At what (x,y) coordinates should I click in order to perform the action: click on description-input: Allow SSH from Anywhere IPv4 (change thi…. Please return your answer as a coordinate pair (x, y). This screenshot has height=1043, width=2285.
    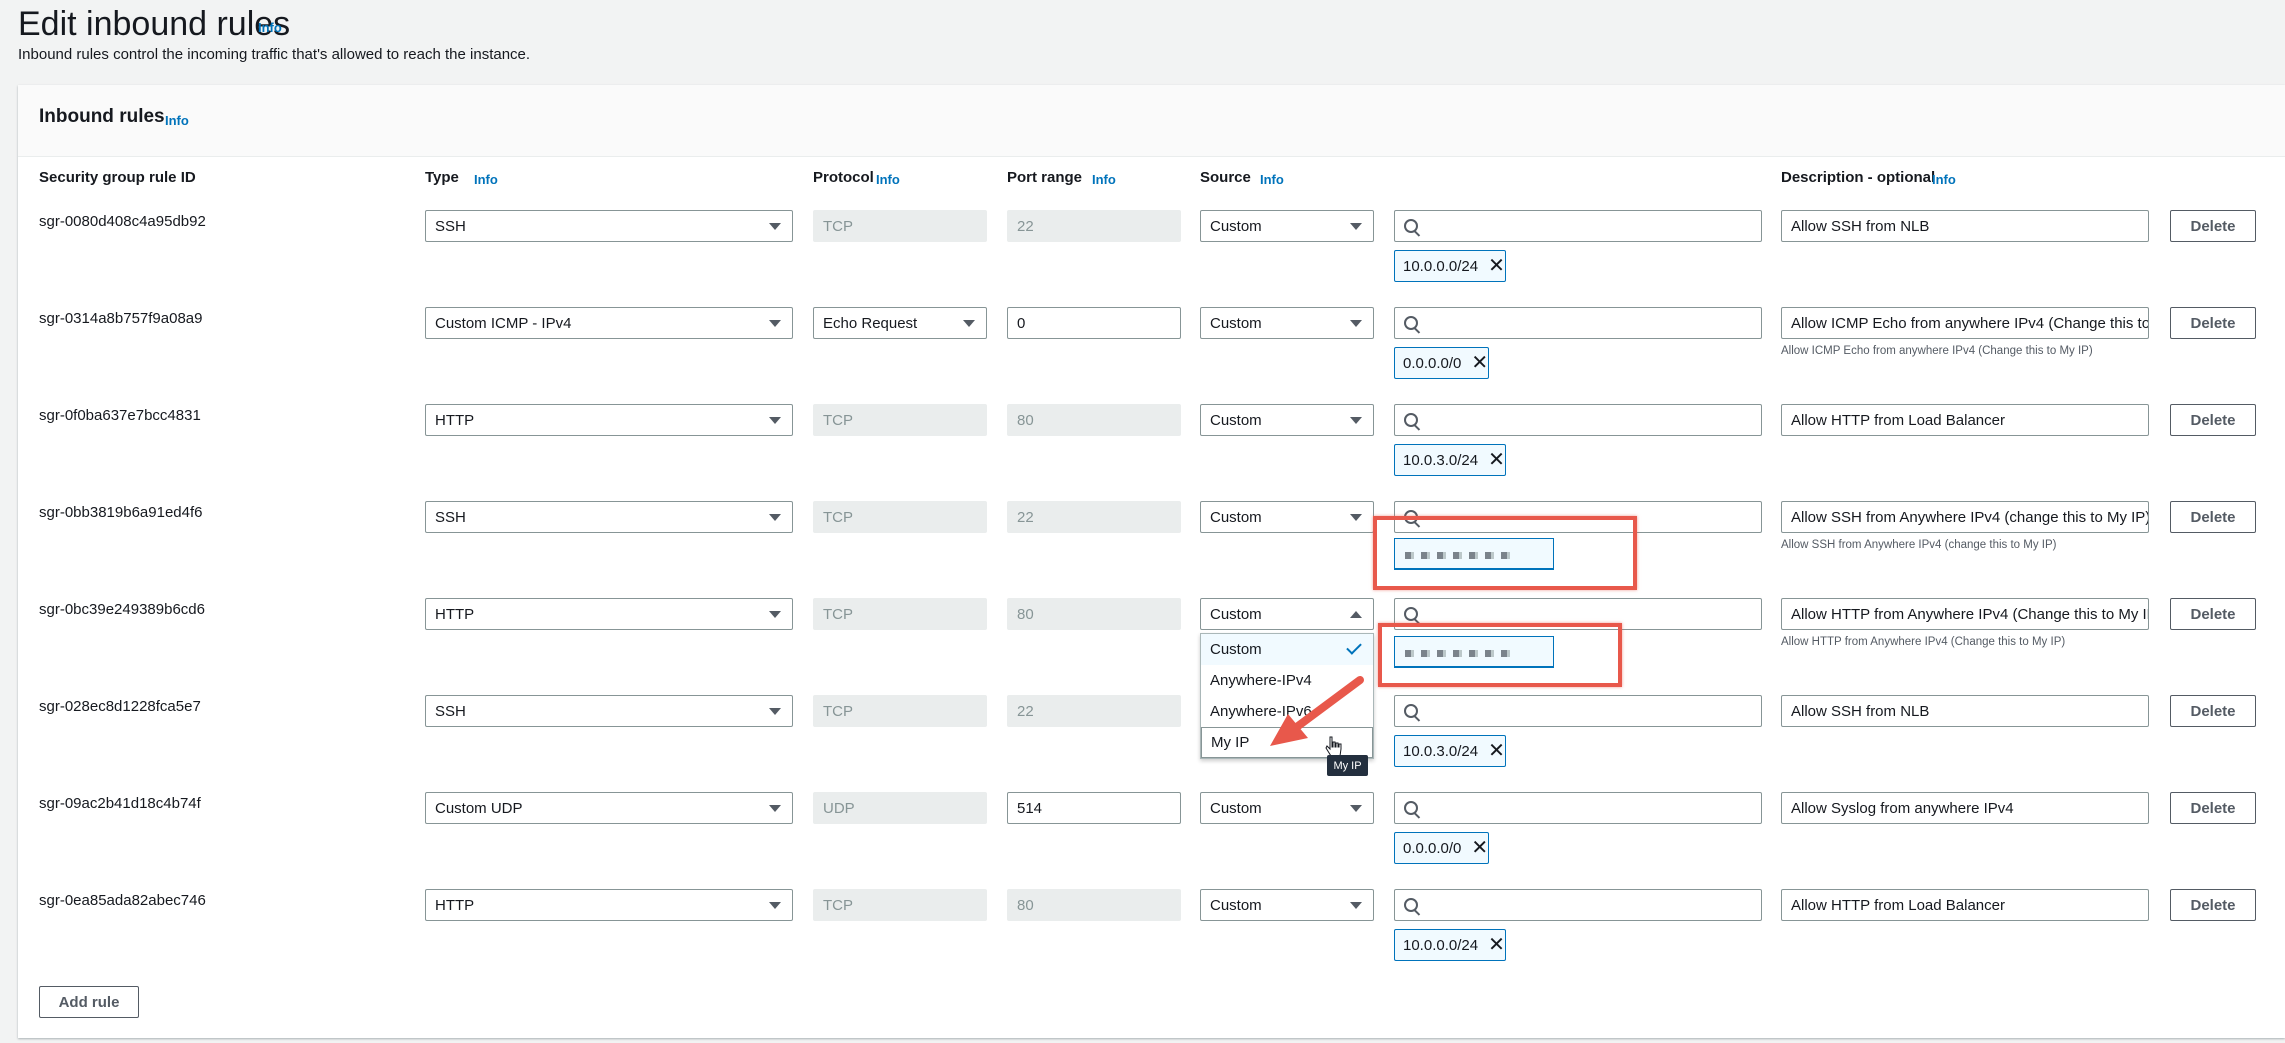
    Looking at the image, I should click on (1965, 517).